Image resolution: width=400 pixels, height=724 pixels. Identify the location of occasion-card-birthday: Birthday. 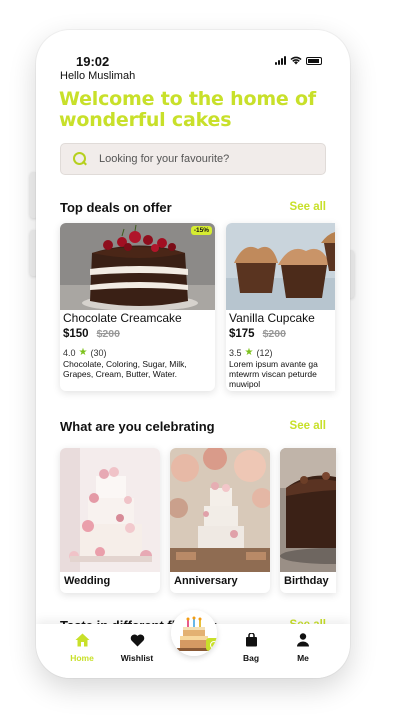
(308, 520).